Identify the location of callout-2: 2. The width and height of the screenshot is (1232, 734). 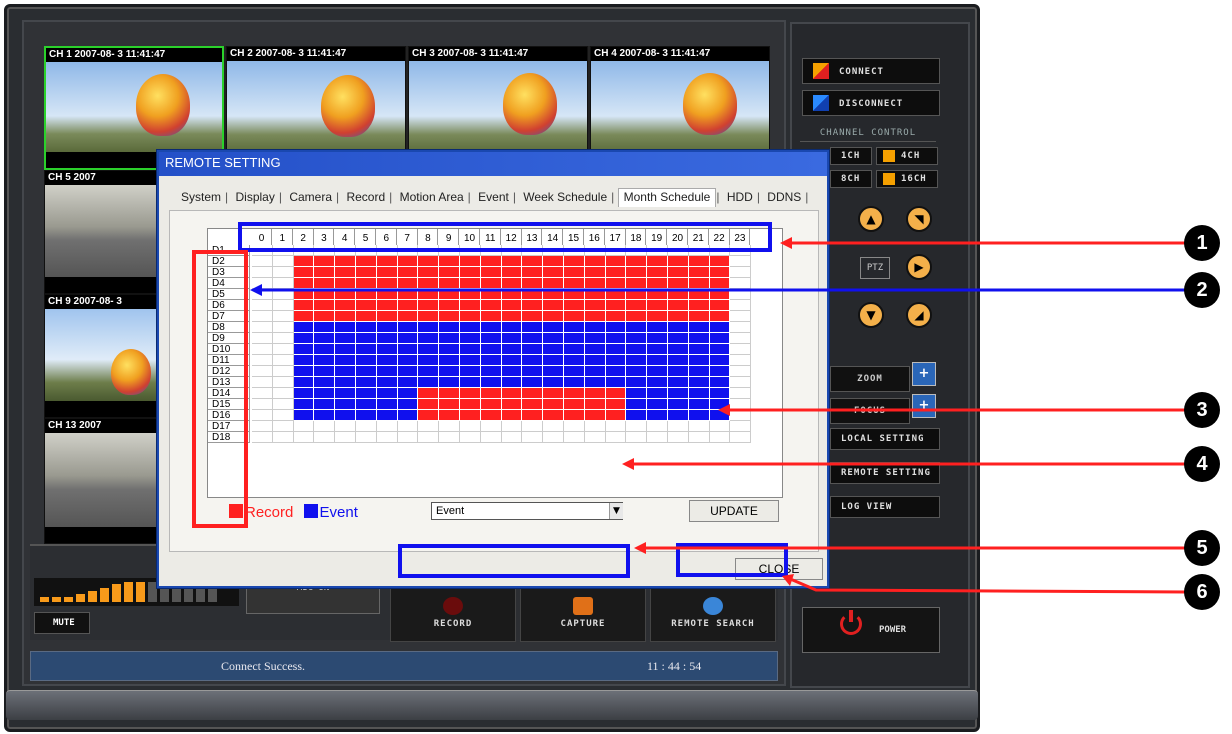
(1202, 290).